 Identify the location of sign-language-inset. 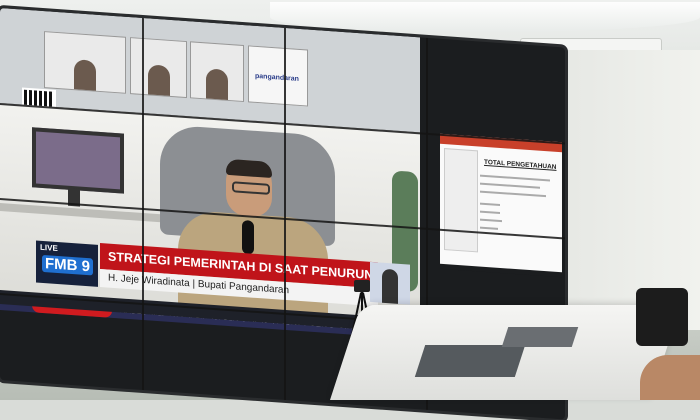
(390, 283).